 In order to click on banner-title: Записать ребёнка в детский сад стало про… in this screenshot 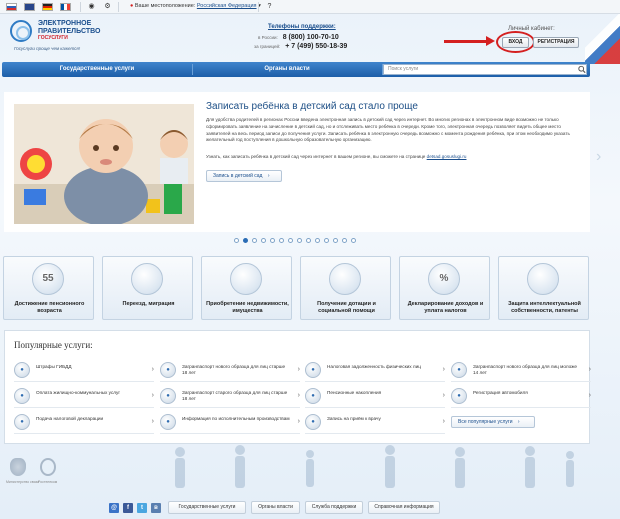, I will do `click(312, 106)`.